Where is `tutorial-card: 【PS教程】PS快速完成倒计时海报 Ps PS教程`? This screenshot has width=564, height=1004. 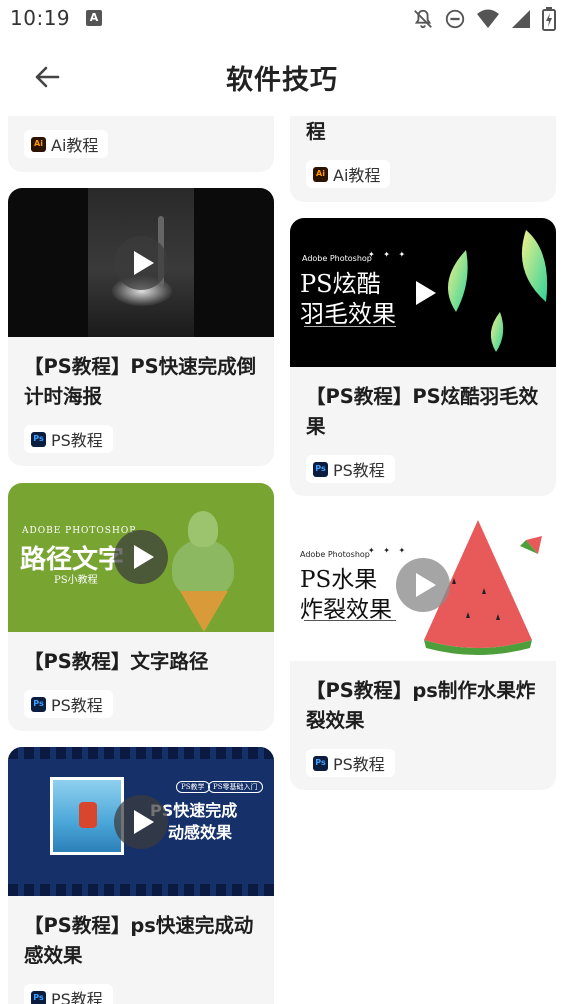 tutorial-card: 【PS教程】PS快速完成倒计时海报 Ps PS教程 is located at coordinates (141, 327).